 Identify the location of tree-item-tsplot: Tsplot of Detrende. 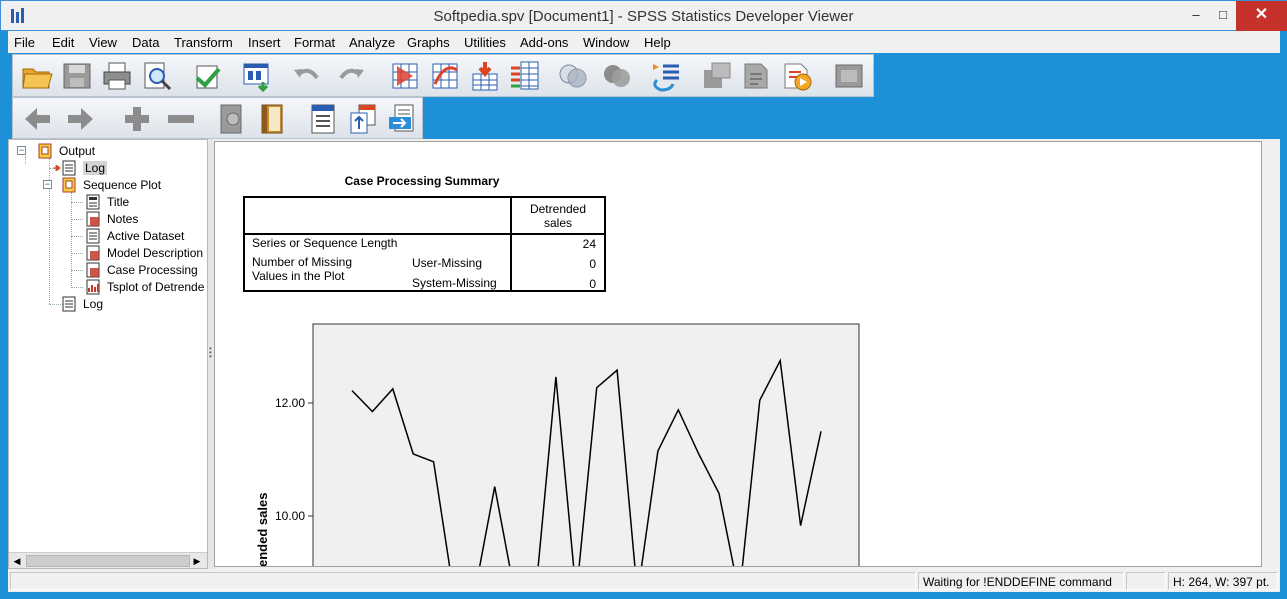
(146, 287).